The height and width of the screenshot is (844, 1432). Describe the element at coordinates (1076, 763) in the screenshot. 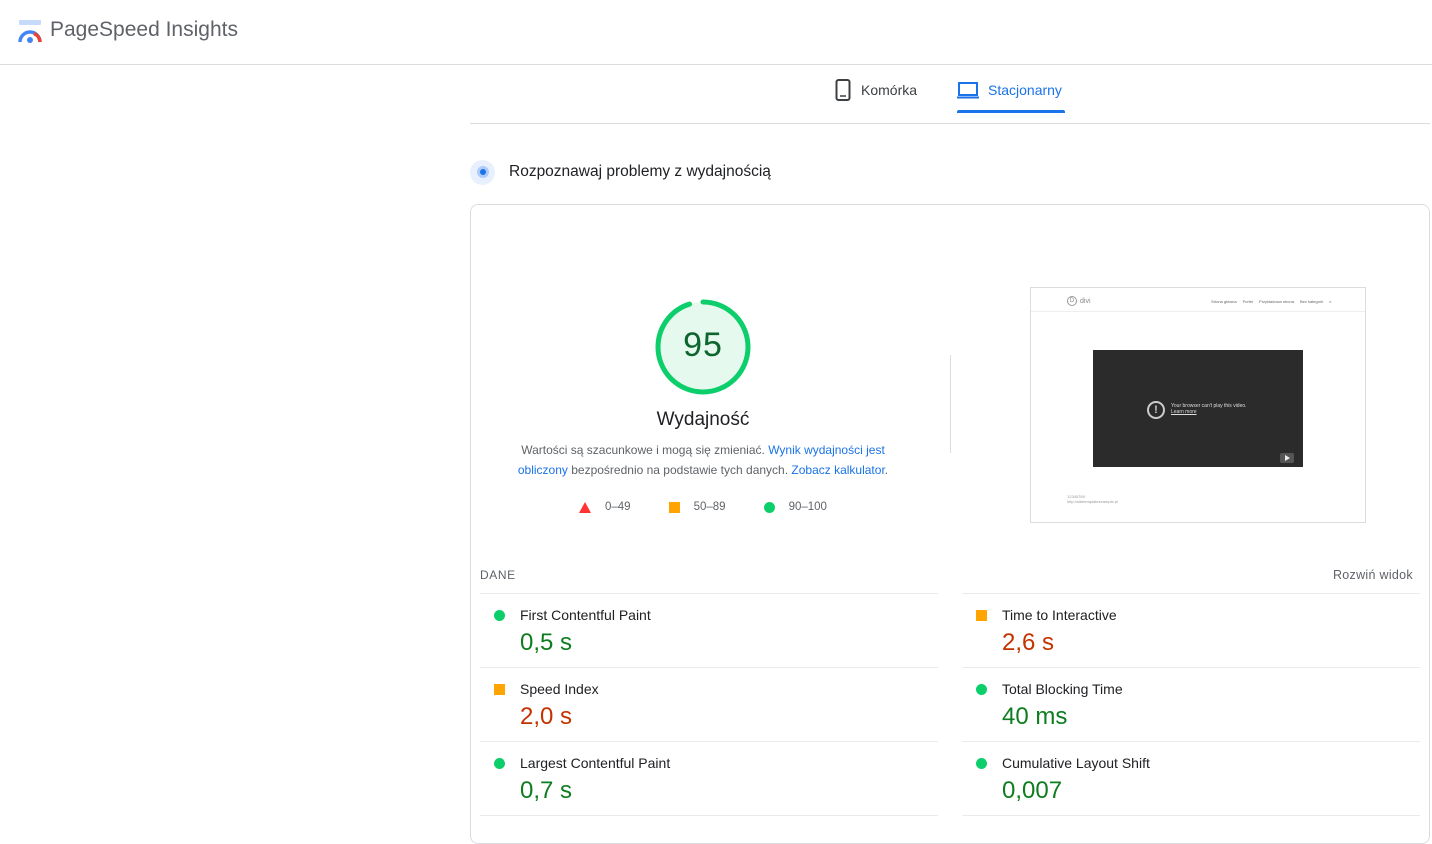

I see `metric-name: Cumulative Layout Shift` at that location.